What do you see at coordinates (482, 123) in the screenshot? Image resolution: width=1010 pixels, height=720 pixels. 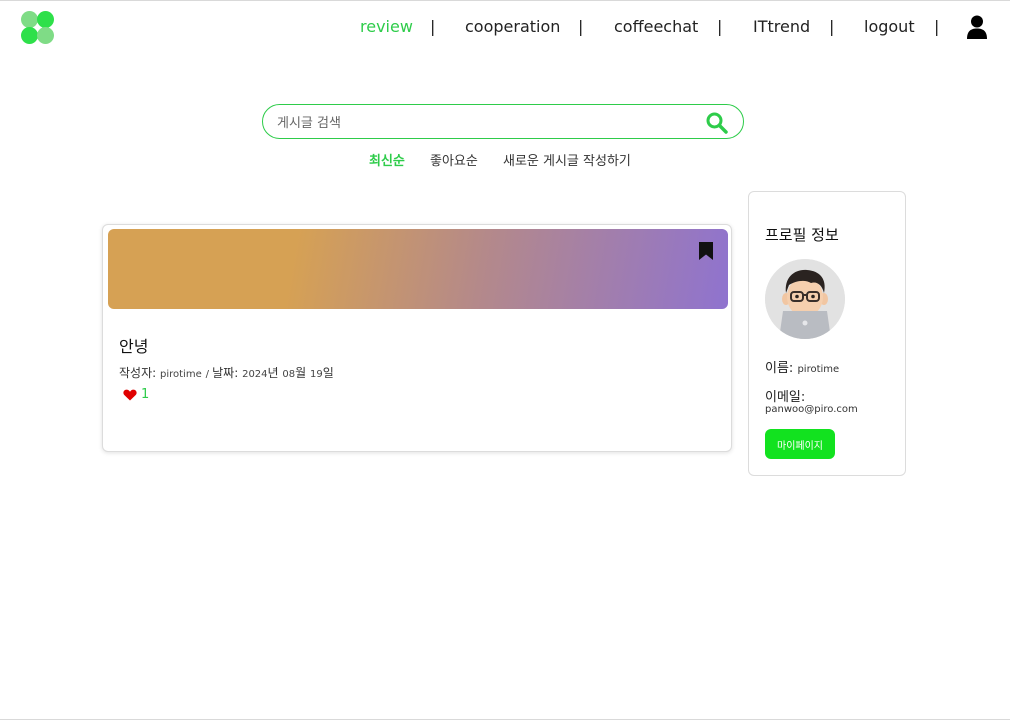 I see `search-input` at bounding box center [482, 123].